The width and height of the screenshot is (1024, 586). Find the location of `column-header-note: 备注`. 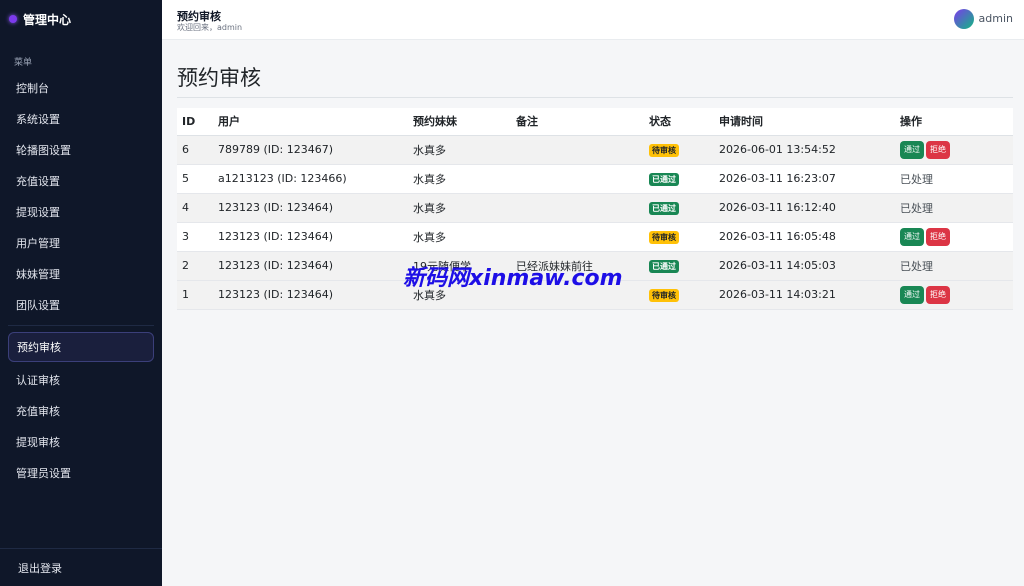

column-header-note: 备注 is located at coordinates (577, 122).